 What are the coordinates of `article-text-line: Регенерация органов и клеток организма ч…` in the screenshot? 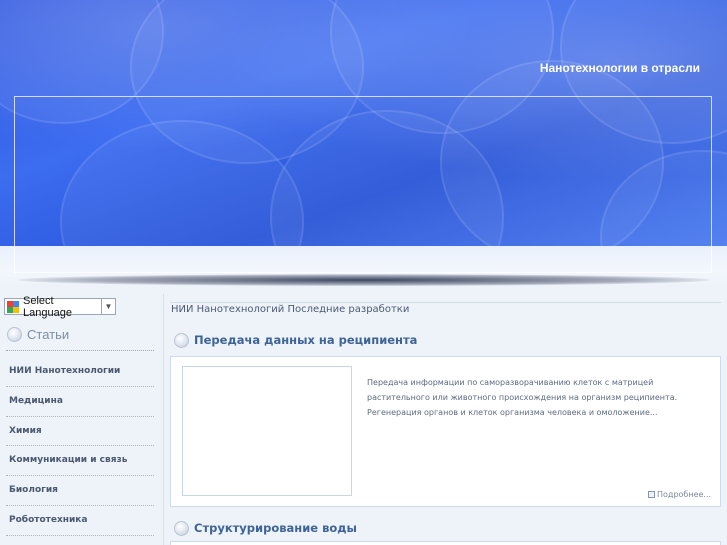 It's located at (512, 412).